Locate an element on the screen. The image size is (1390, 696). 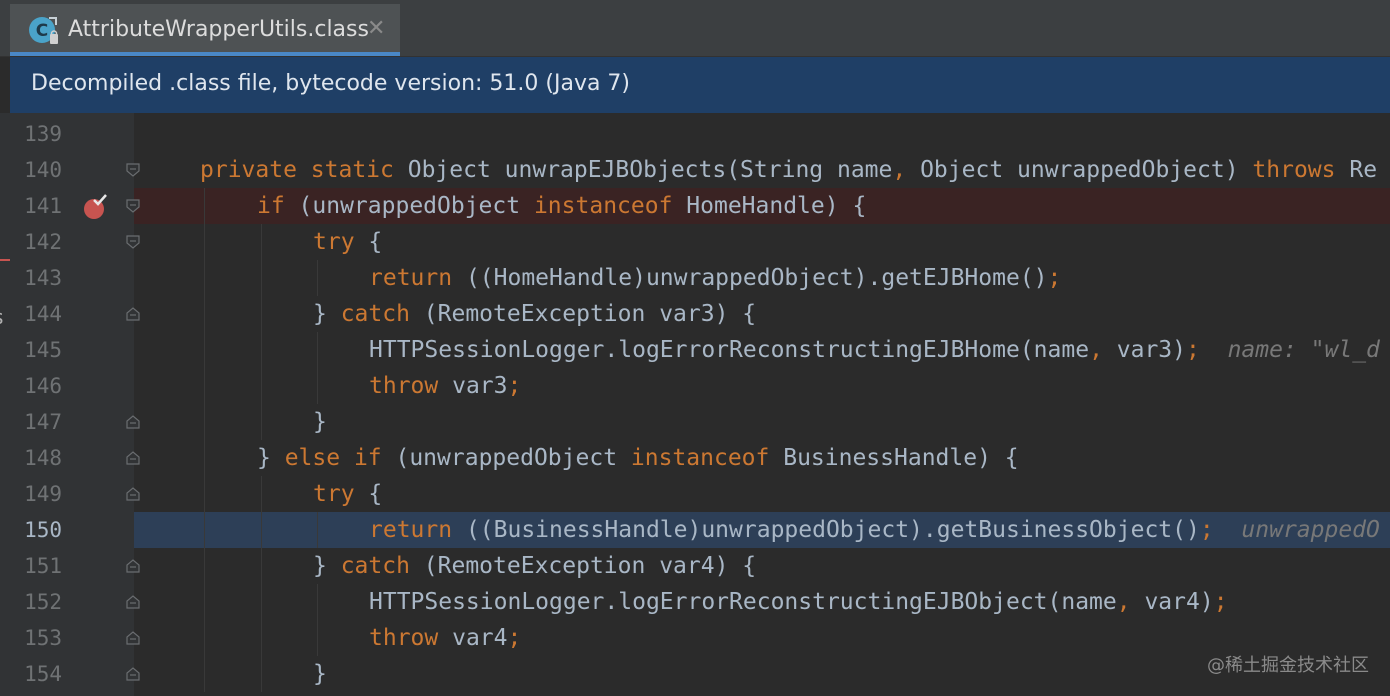
code-text: } catch (RemoteException var4) { is located at coordinates (534, 566).